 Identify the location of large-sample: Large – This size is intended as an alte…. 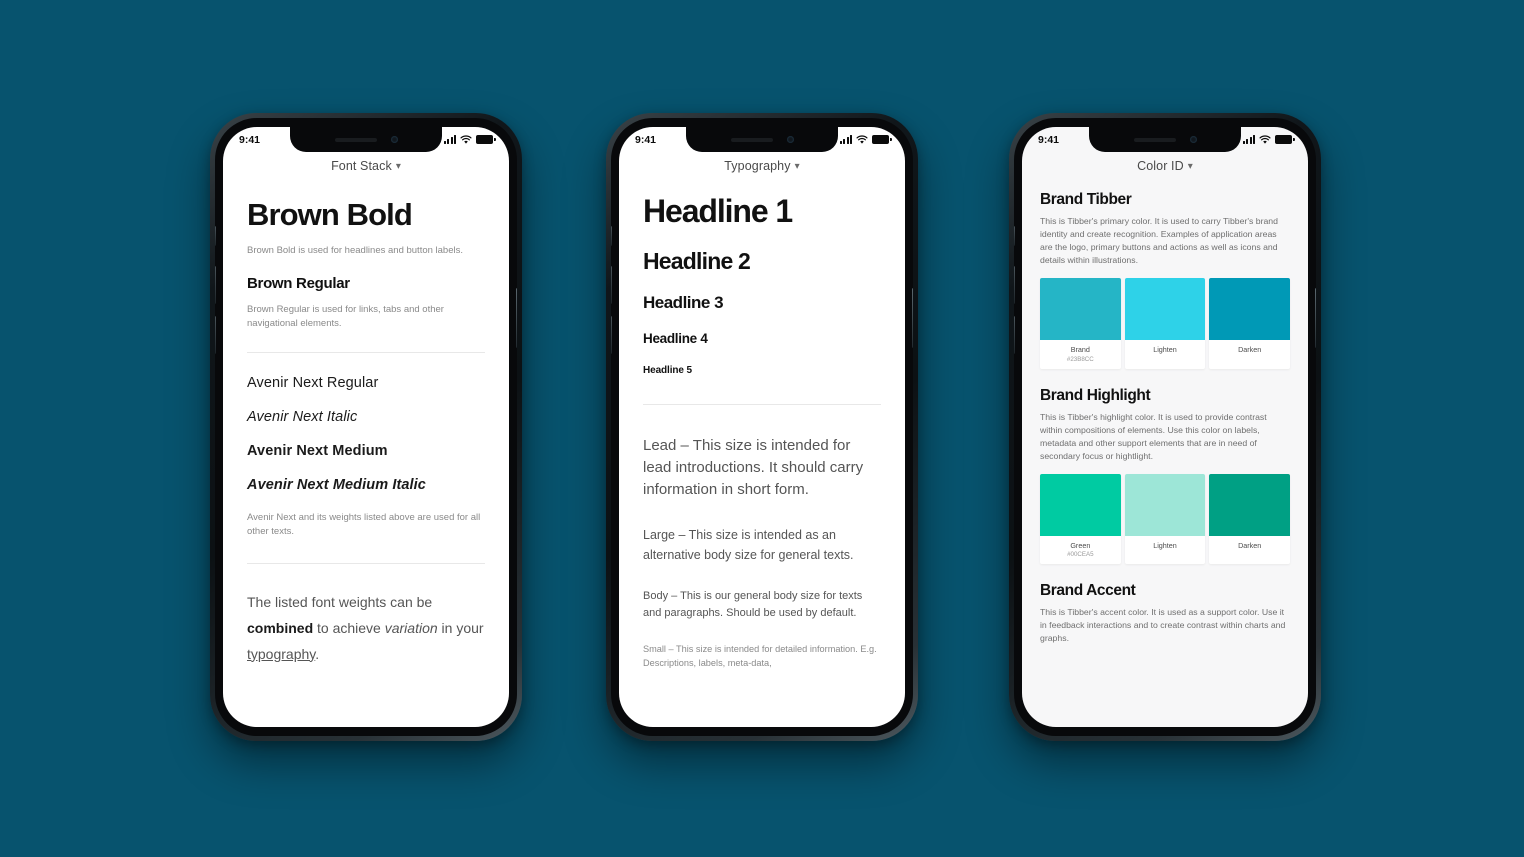
(748, 545).